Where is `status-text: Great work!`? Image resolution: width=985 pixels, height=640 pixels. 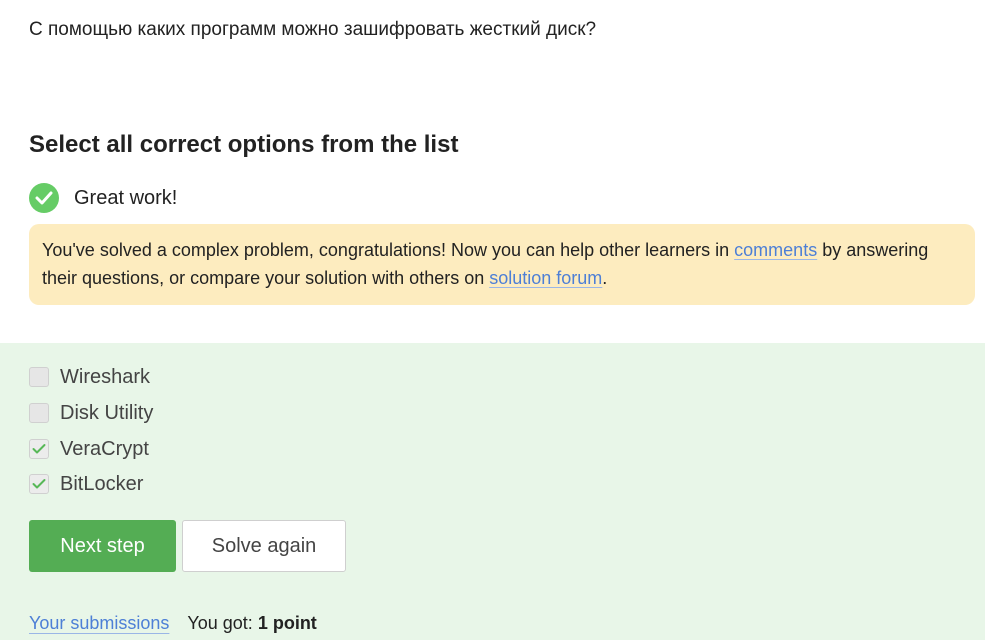
status-text: Great work! is located at coordinates (126, 197).